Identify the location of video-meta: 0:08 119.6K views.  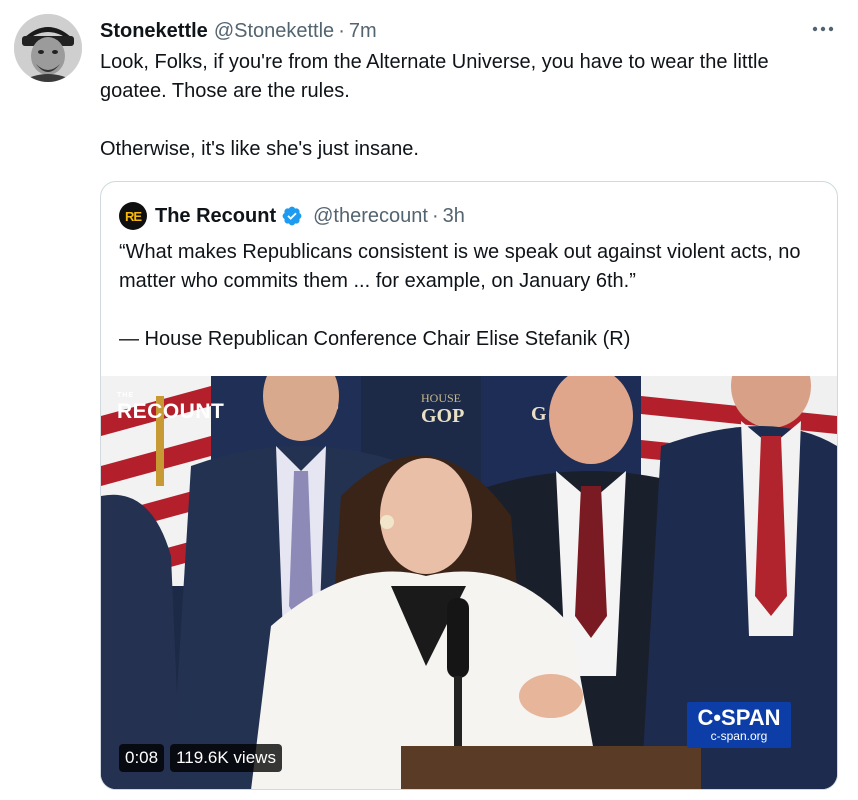
(200, 758).